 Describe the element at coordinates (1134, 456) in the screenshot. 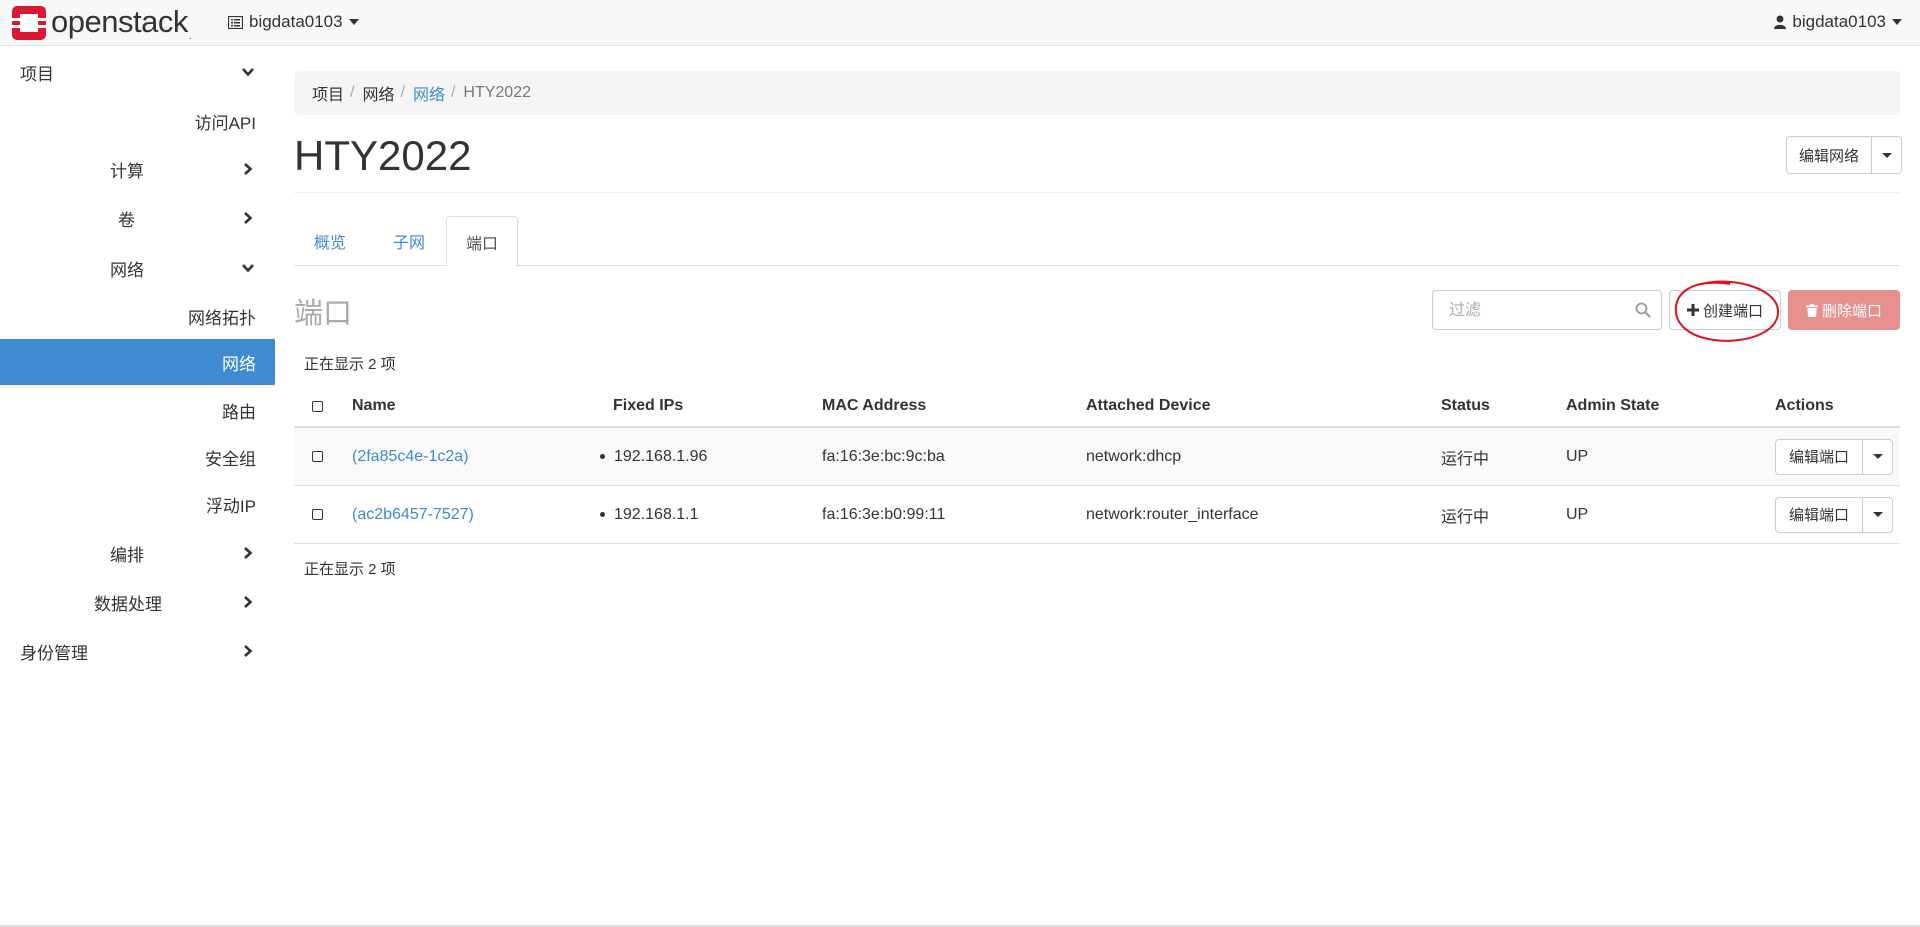

I see `attached-device: network:dhcp` at that location.